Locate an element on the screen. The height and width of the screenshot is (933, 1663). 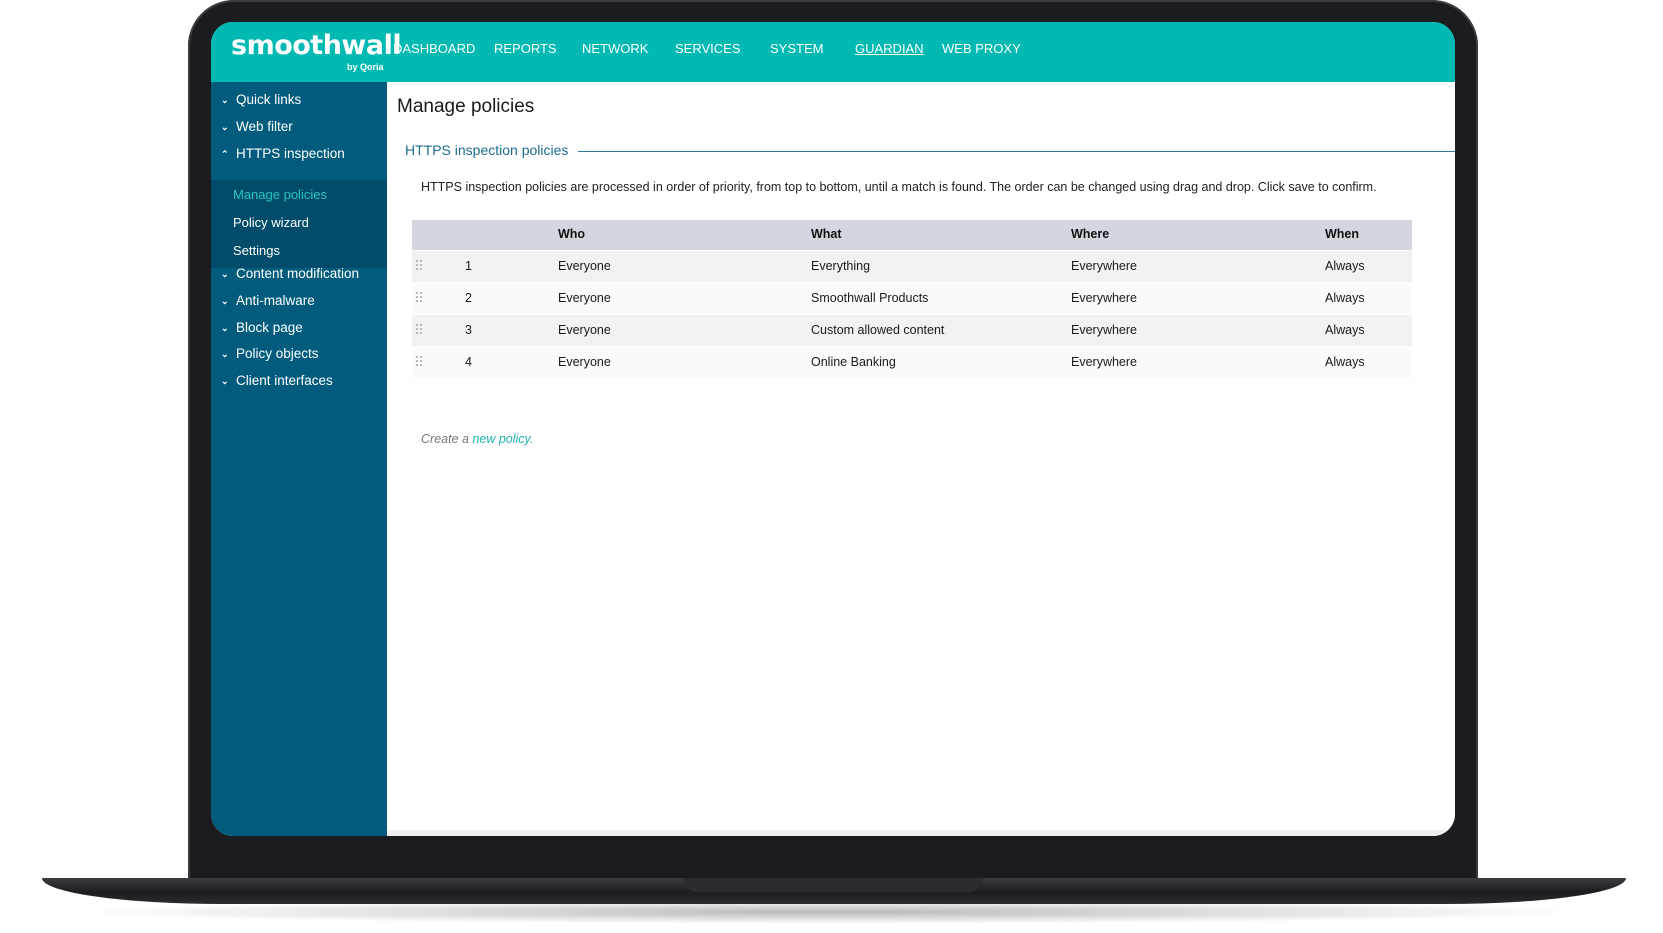
submenu-settings: Settings is located at coordinates (256, 250).